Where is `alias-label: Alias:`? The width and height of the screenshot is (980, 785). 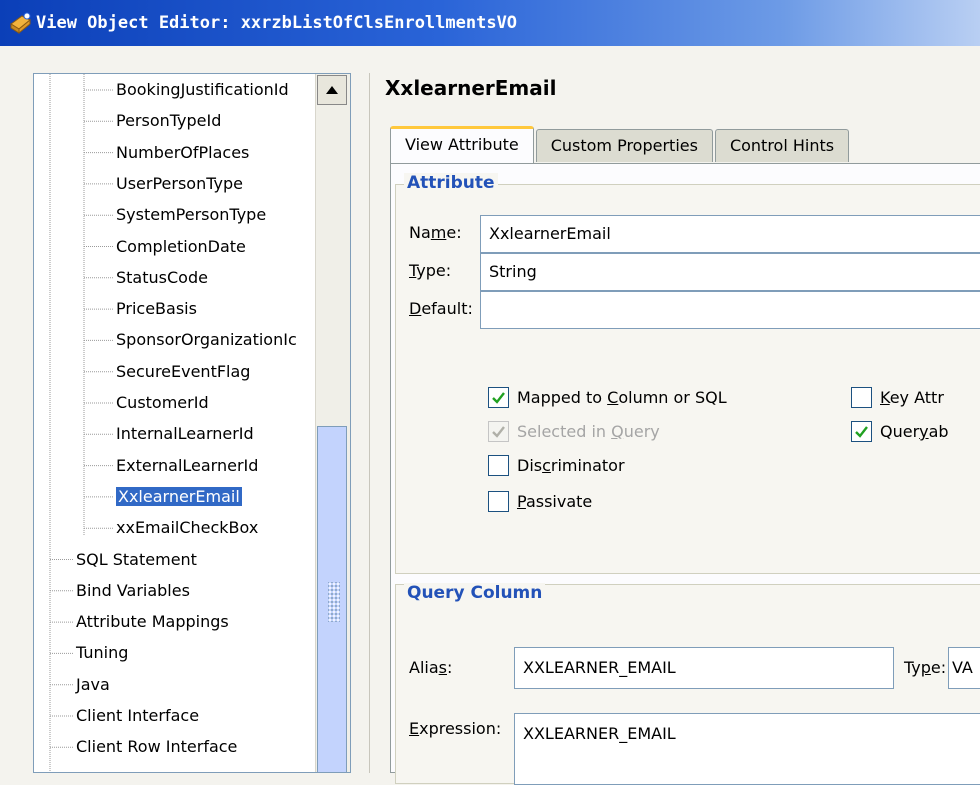
alias-label: Alias: is located at coordinates (431, 667).